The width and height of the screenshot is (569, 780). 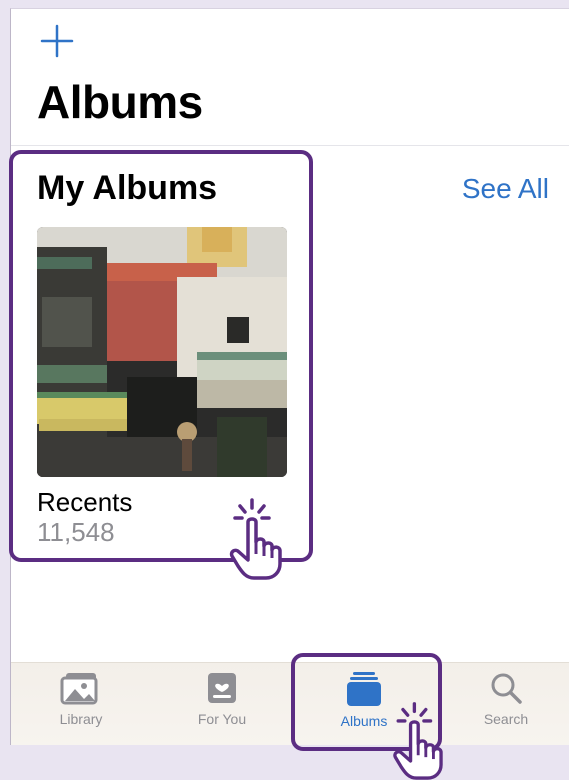 I want to click on tab-for-you: For You, so click(x=222, y=699).